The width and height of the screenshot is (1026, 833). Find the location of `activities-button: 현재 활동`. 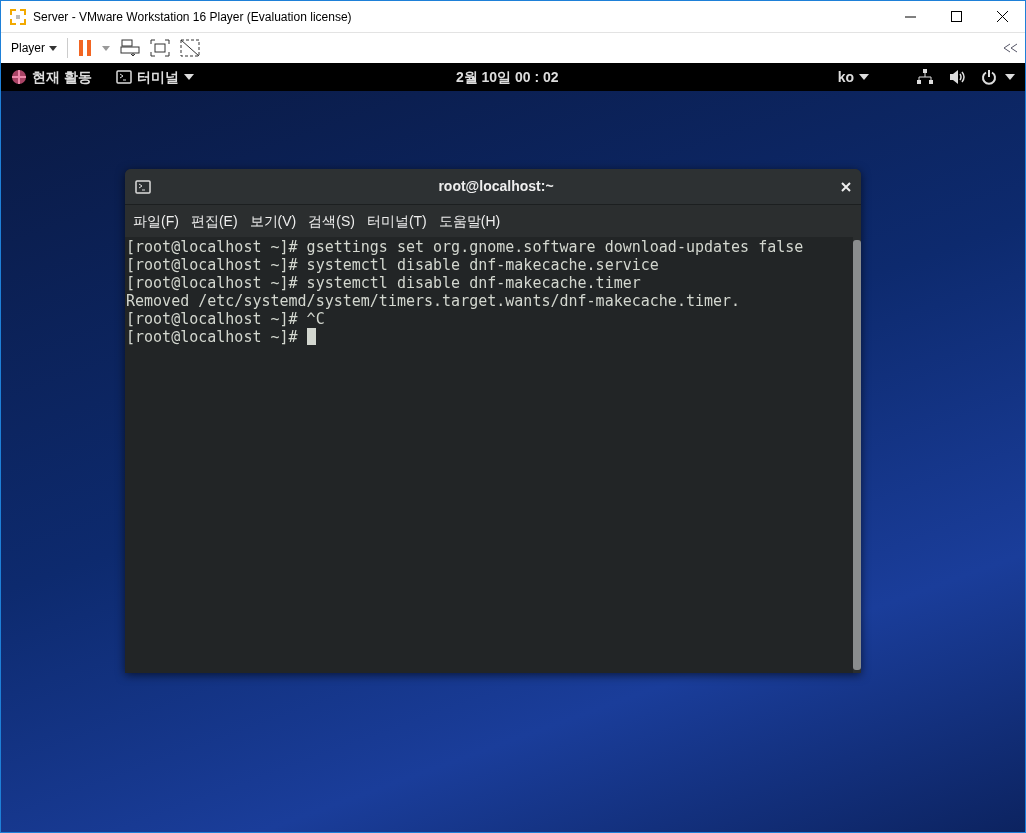

activities-button: 현재 활동 is located at coordinates (51, 77).